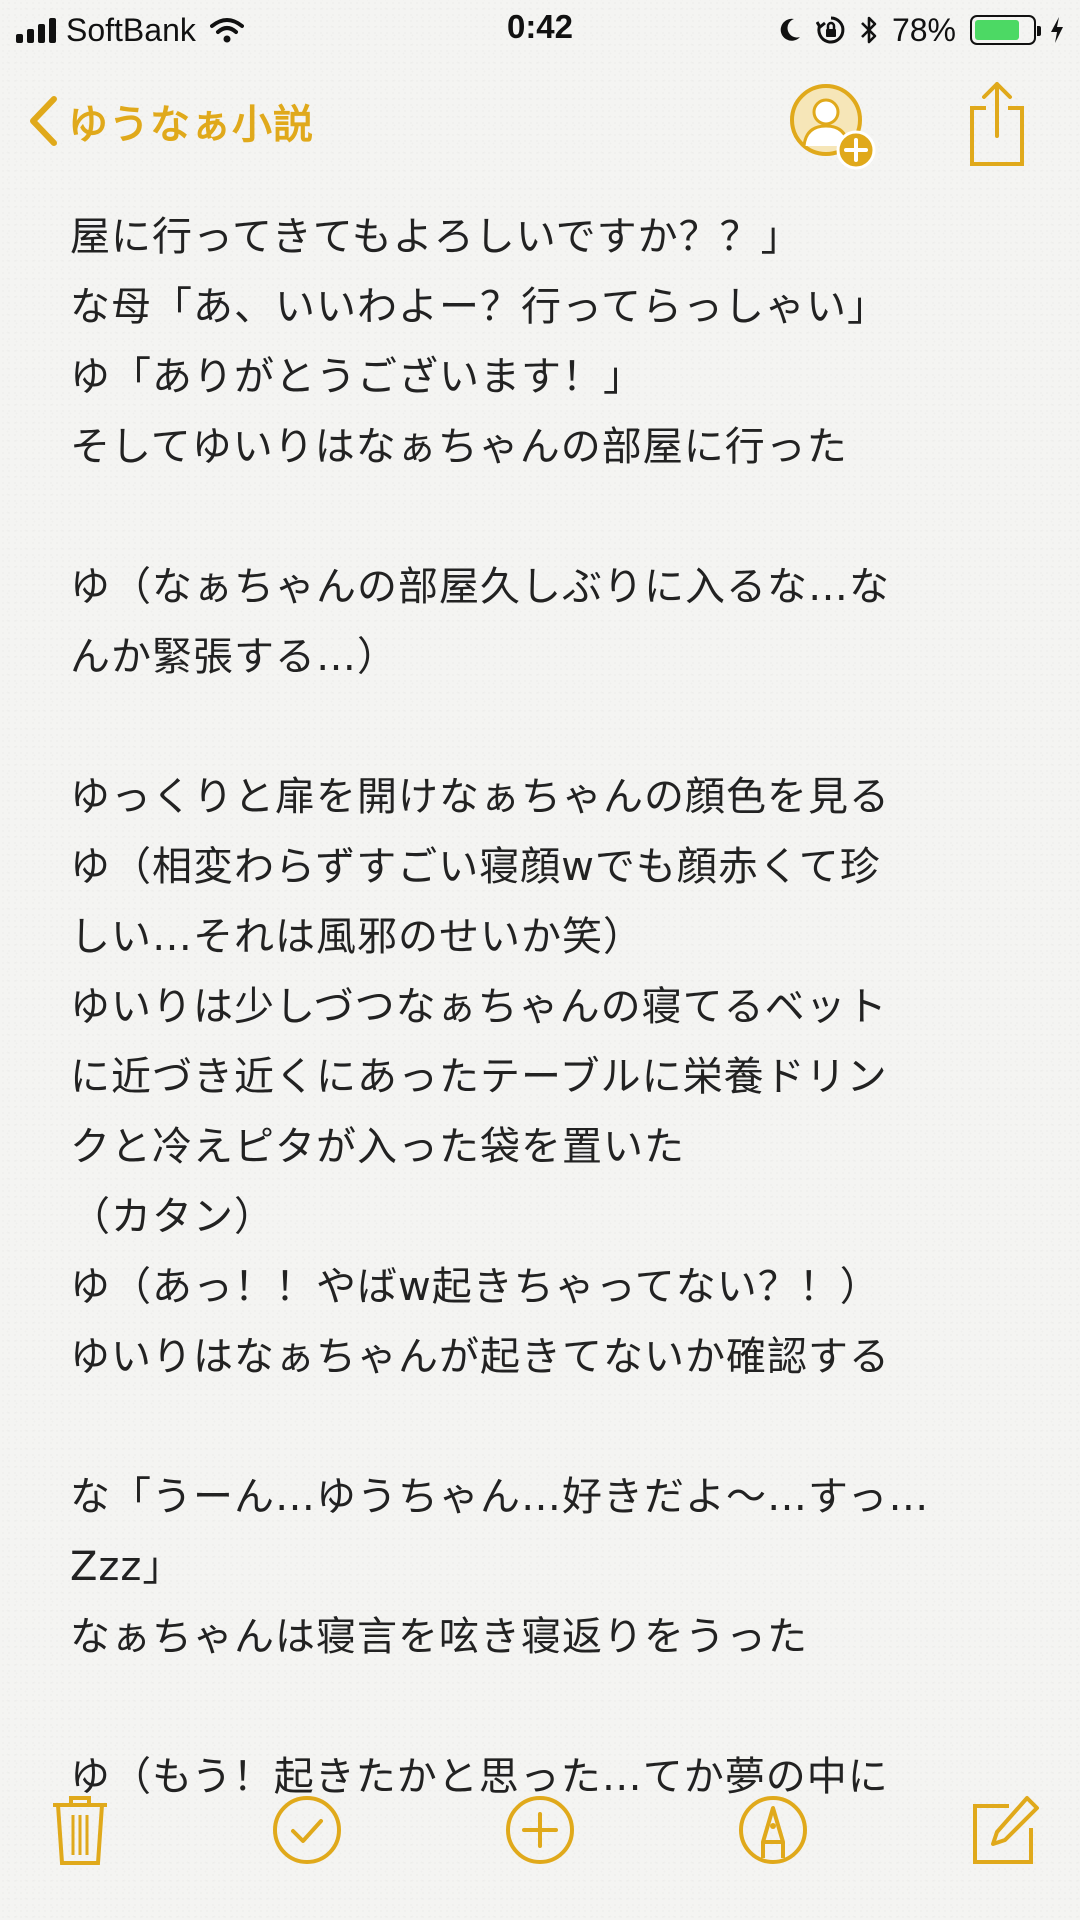 Image resolution: width=1080 pixels, height=1920 pixels. I want to click on chevron-left-icon, so click(43, 121).